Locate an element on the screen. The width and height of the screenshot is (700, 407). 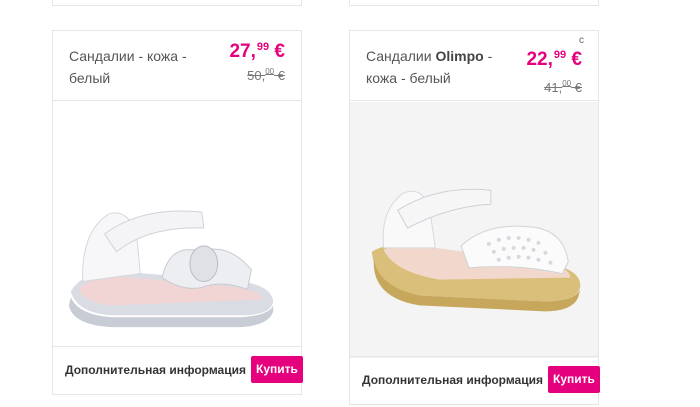
product-card-header: Сандалии - кожа - белый 27,99 € 50,00 € is located at coordinates (177, 66).